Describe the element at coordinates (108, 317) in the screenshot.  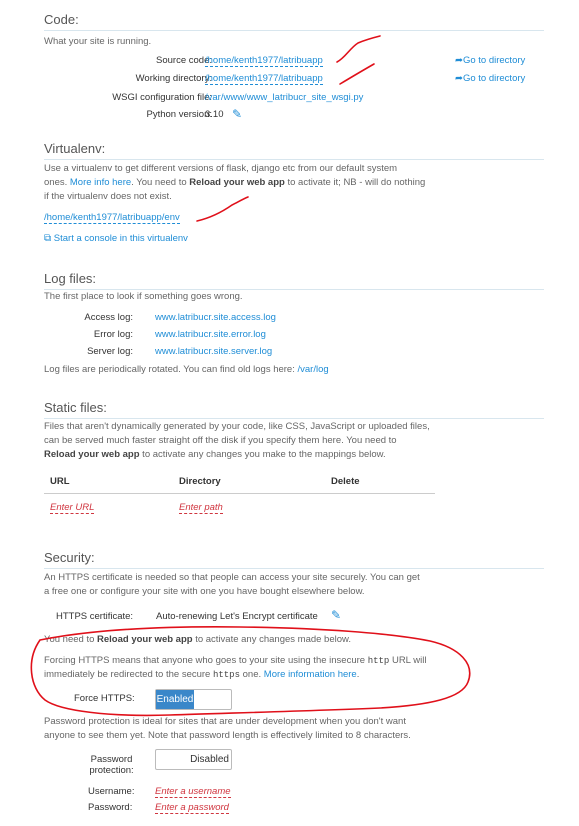
I see `access-log-label: Access log:` at that location.